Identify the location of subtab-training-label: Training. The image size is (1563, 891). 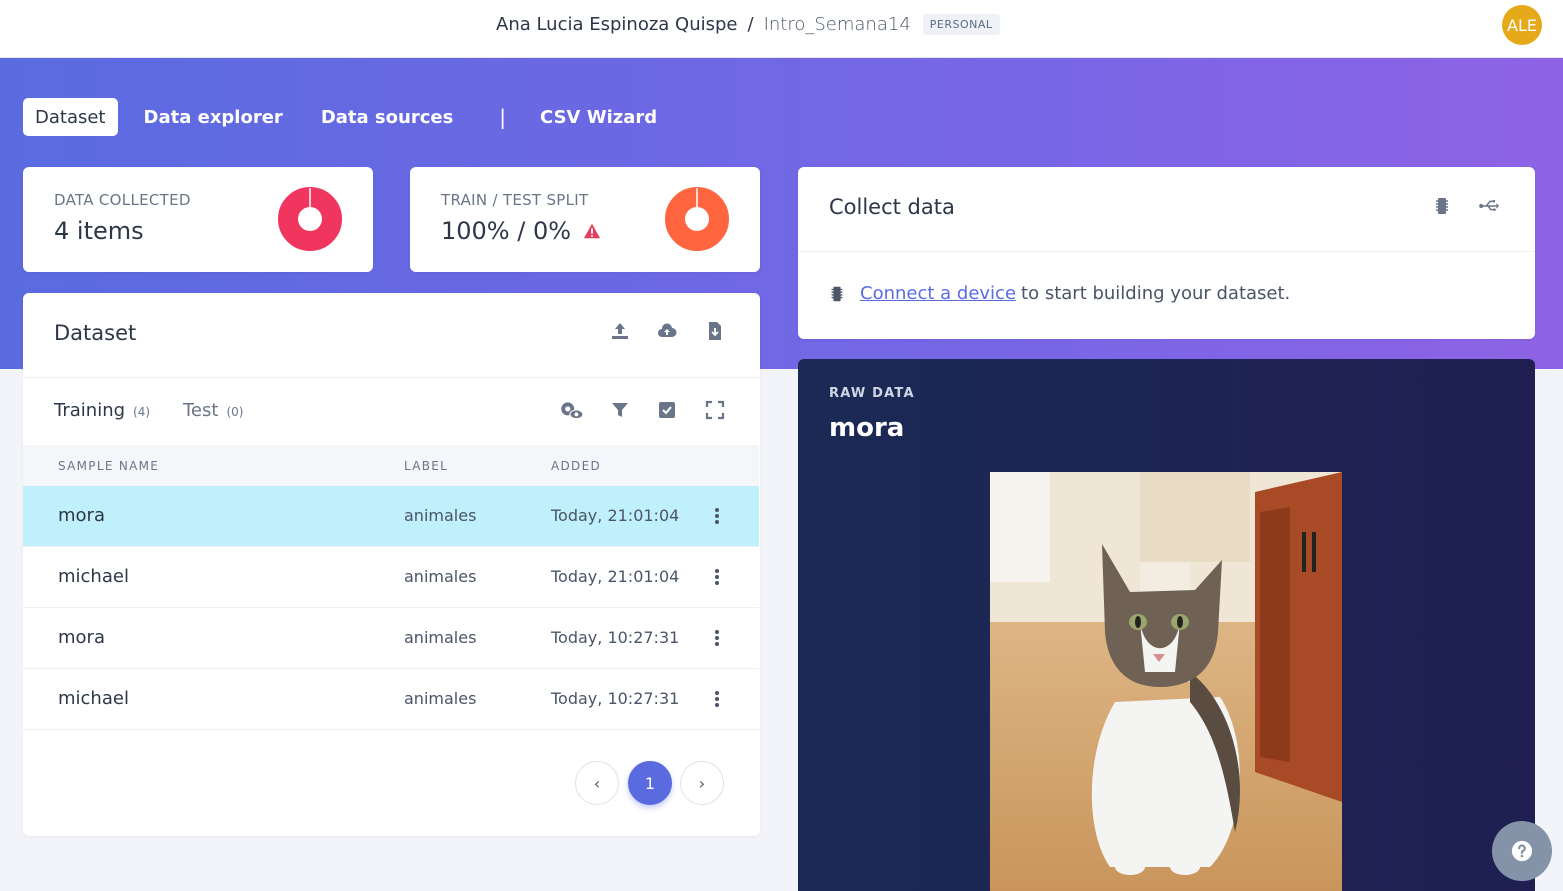
(90, 410).